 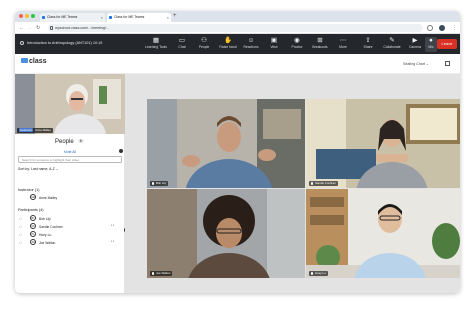 I want to click on view-button: ▣ View, so click(x=274, y=44).